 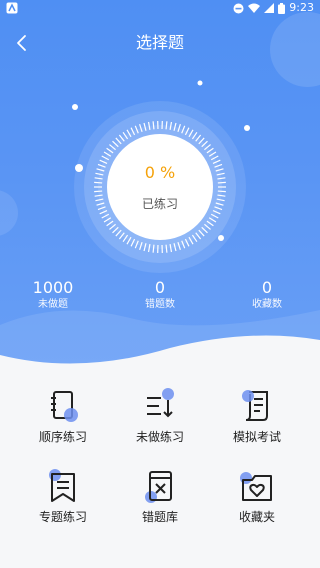 I want to click on stat-label: 未做题, so click(x=53, y=304).